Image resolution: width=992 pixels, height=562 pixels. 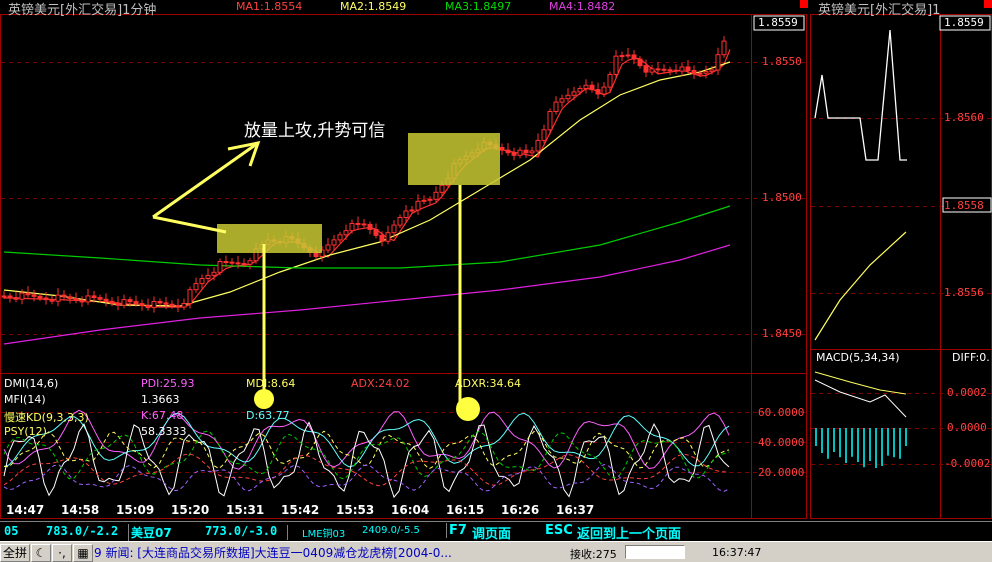 What do you see at coordinates (366, 477) in the screenshot?
I see `mdi-line` at bounding box center [366, 477].